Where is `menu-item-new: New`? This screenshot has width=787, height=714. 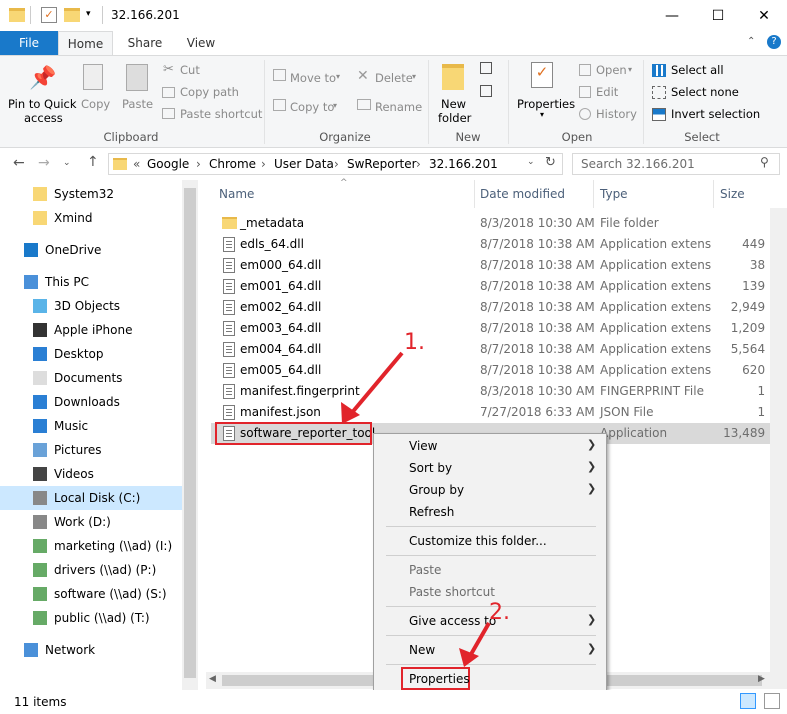 menu-item-new: New is located at coordinates (422, 650).